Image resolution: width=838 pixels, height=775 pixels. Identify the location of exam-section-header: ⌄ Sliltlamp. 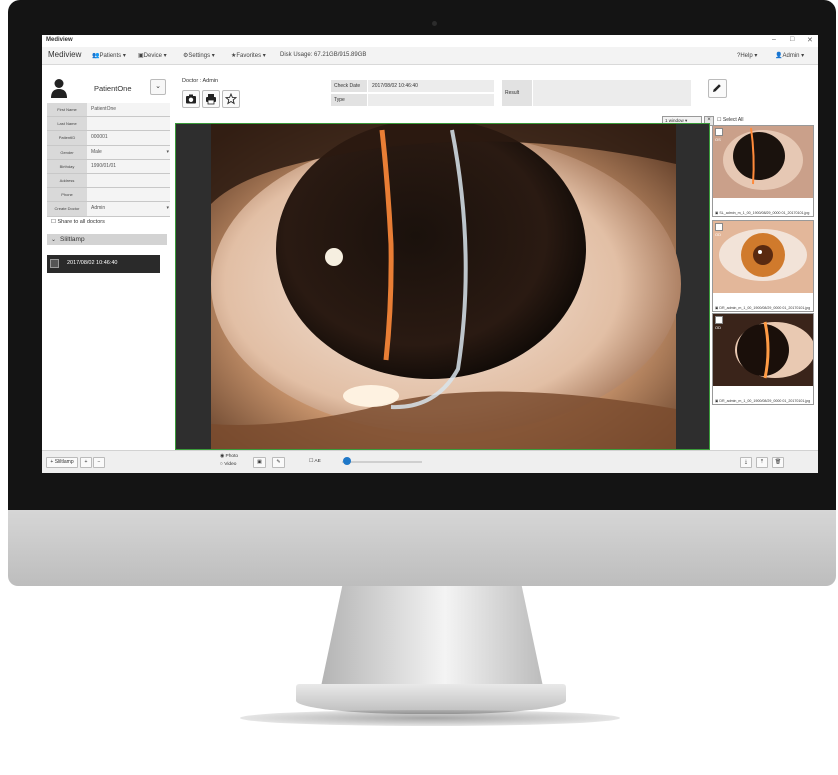
(107, 239).